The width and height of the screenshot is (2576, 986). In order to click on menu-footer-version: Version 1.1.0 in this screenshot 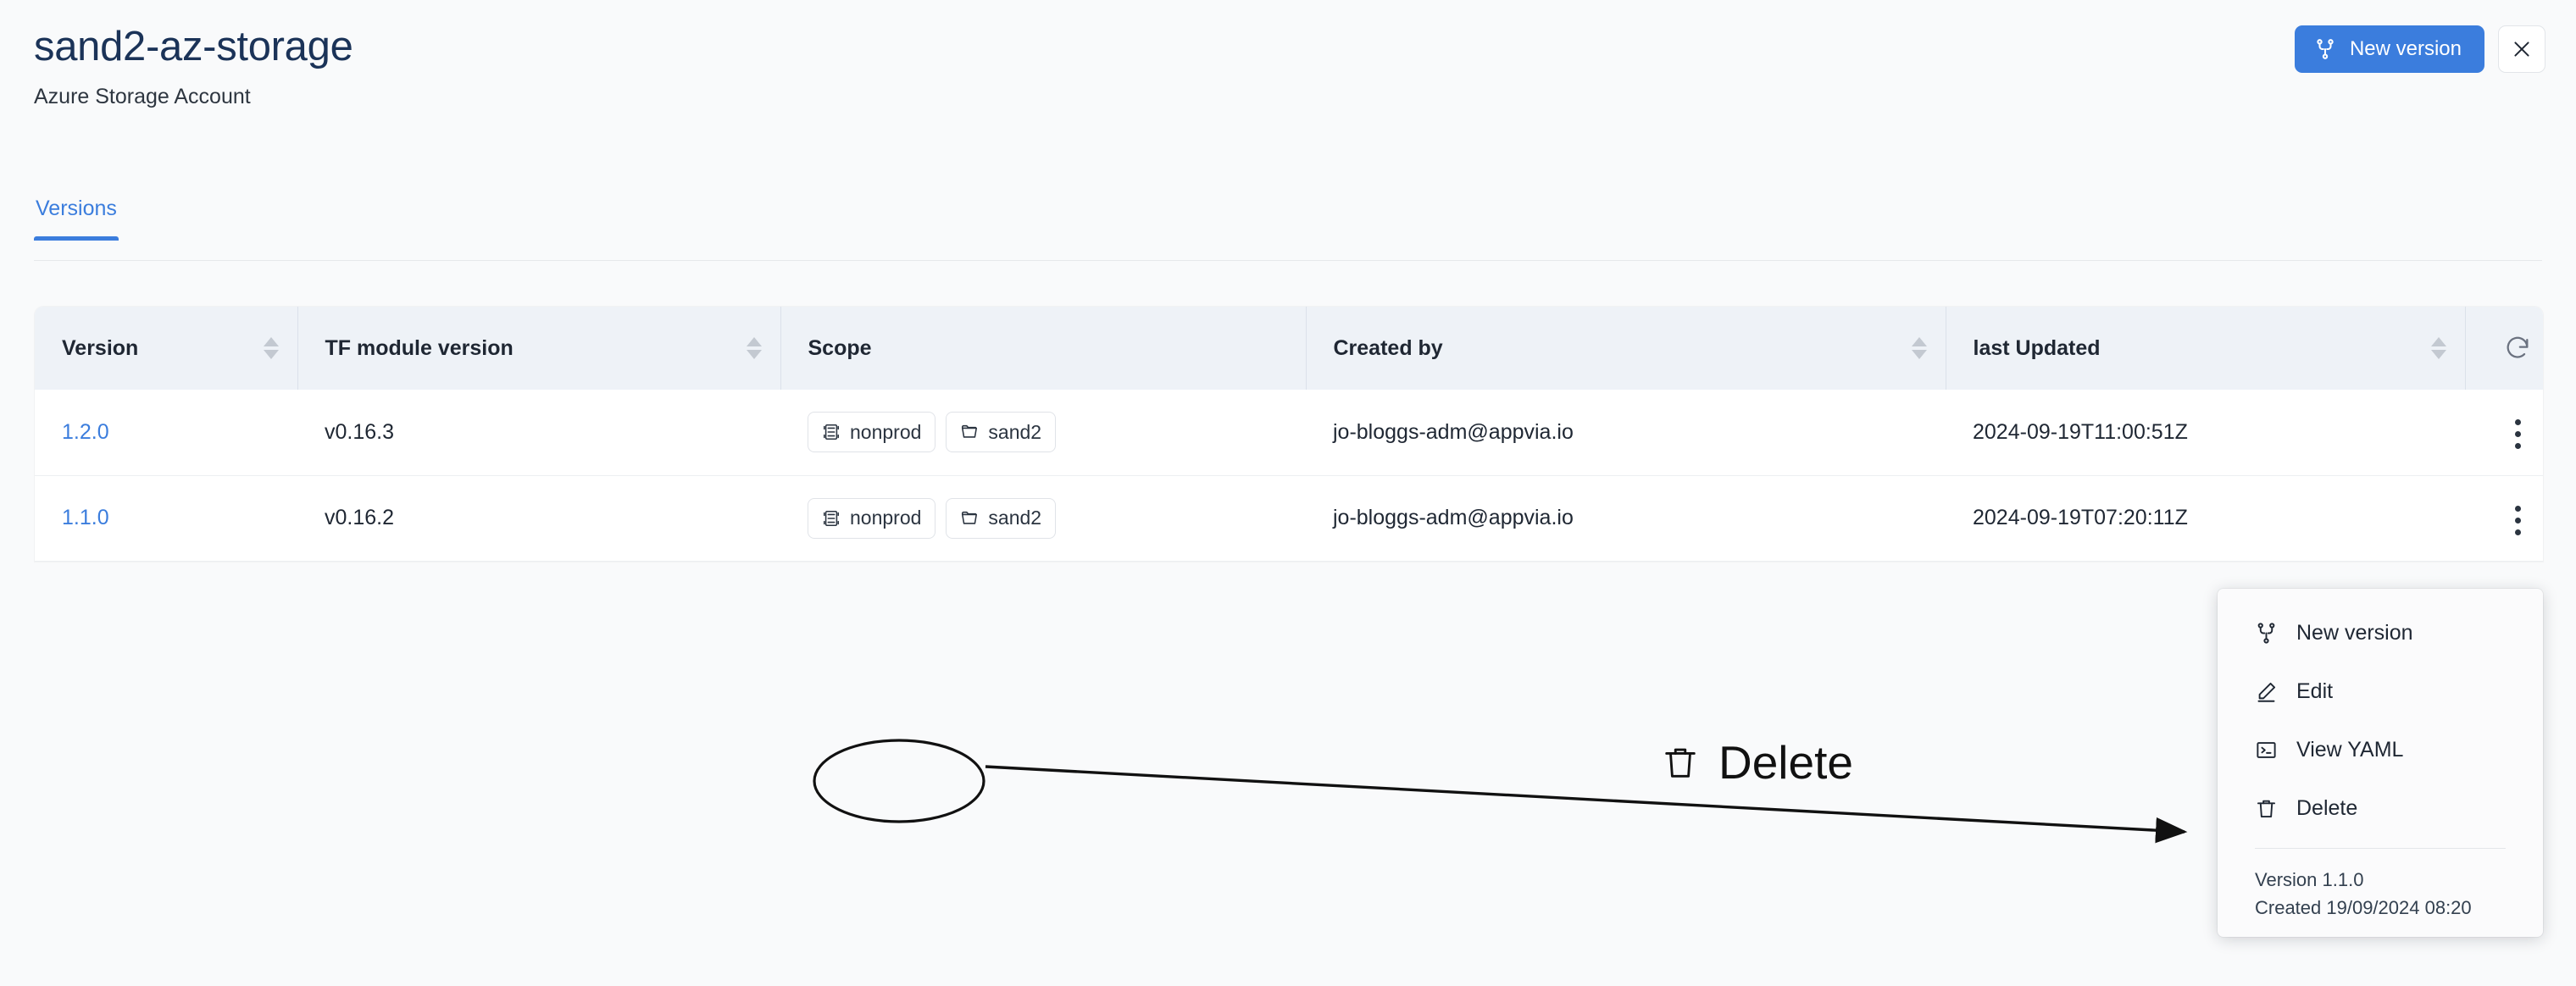, I will do `click(2309, 879)`.